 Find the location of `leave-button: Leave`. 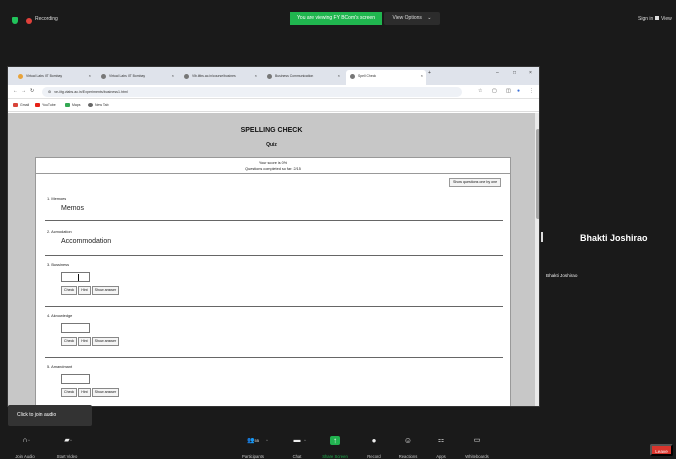

leave-button: Leave is located at coordinates (661, 450).